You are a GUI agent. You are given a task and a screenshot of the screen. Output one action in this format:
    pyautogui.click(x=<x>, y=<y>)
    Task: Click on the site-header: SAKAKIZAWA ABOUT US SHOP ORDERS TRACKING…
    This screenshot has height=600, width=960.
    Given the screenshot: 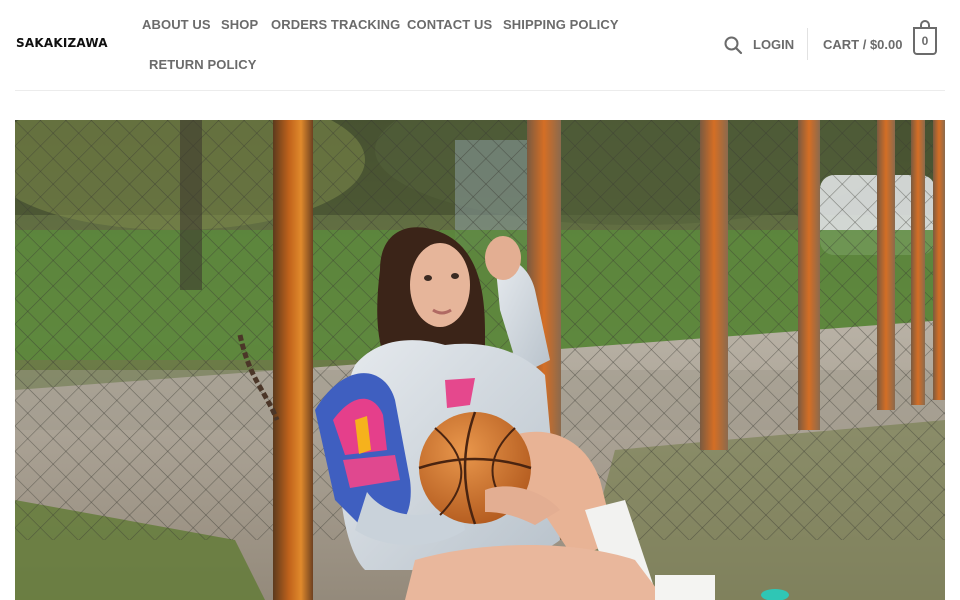 What is the action you would take?
    pyautogui.click(x=480, y=45)
    